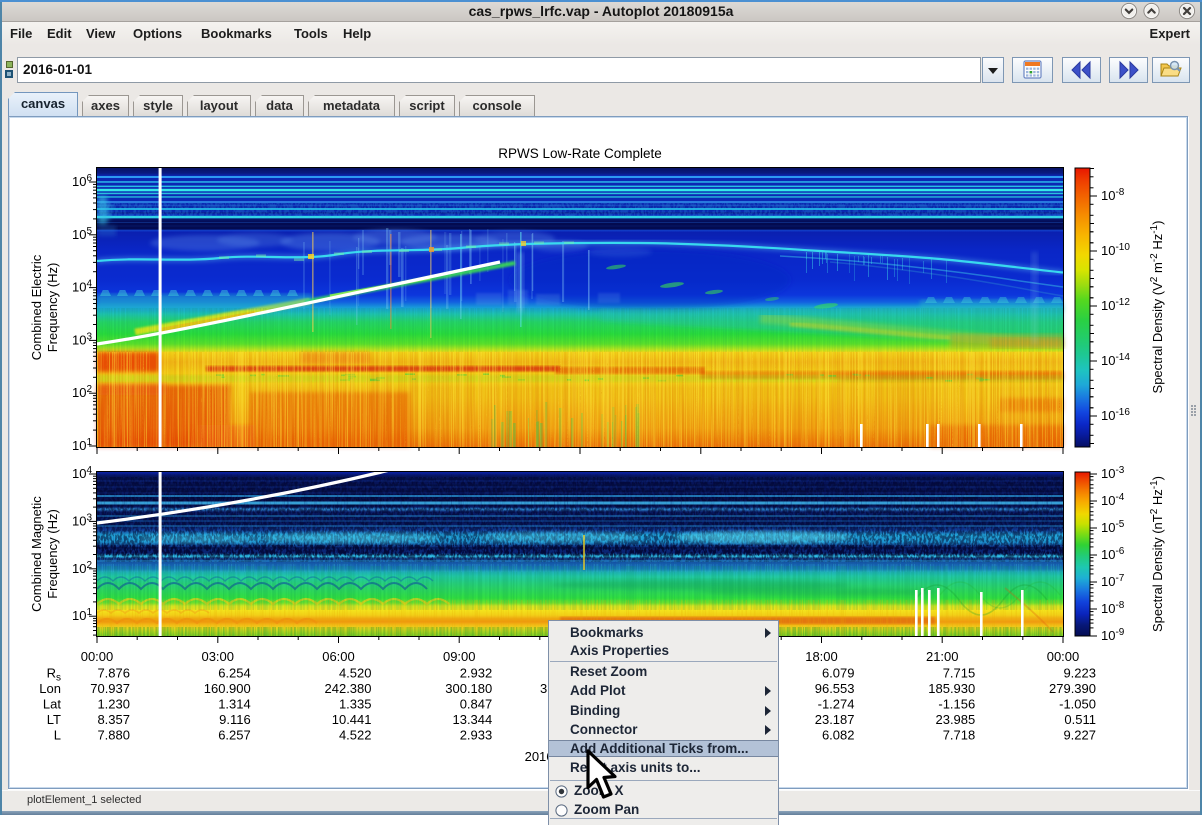 This screenshot has height=825, width=1202. Describe the element at coordinates (355, 673) in the screenshot. I see `svg-text: 4.520` at that location.